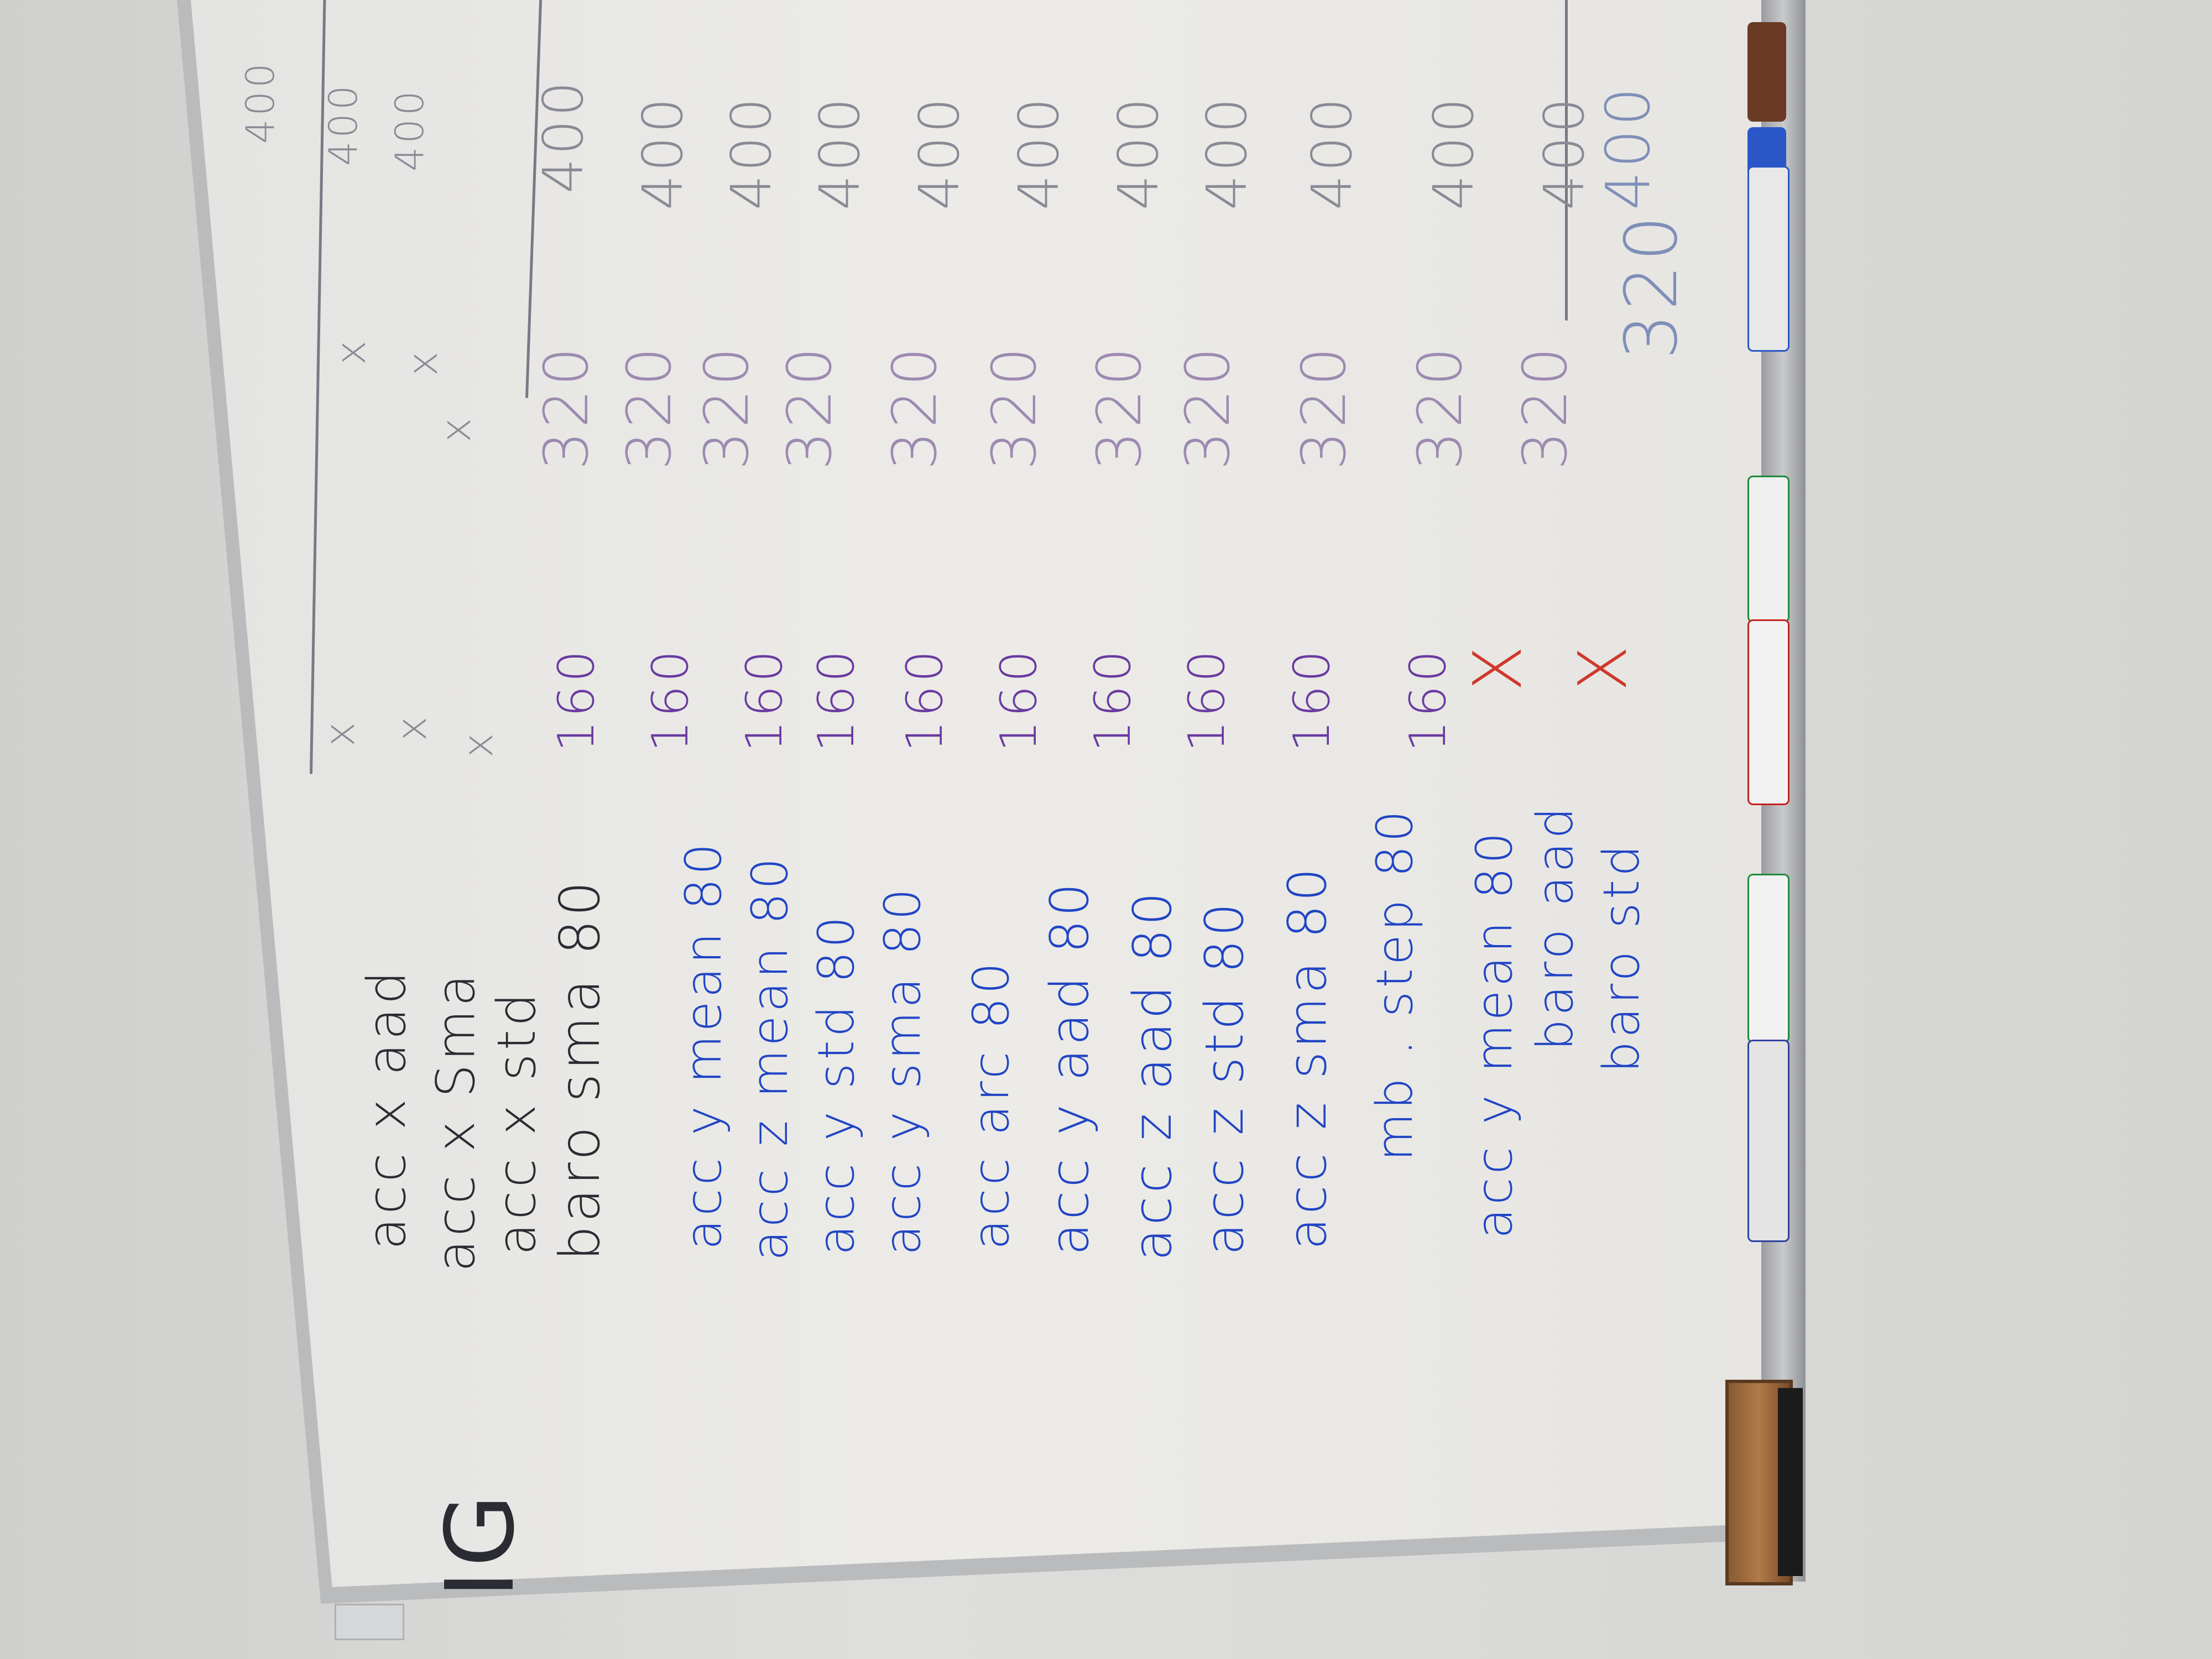 This screenshot has height=1659, width=2212. Describe the element at coordinates (1555, 928) in the screenshot. I see `row-label: baro aad` at that location.